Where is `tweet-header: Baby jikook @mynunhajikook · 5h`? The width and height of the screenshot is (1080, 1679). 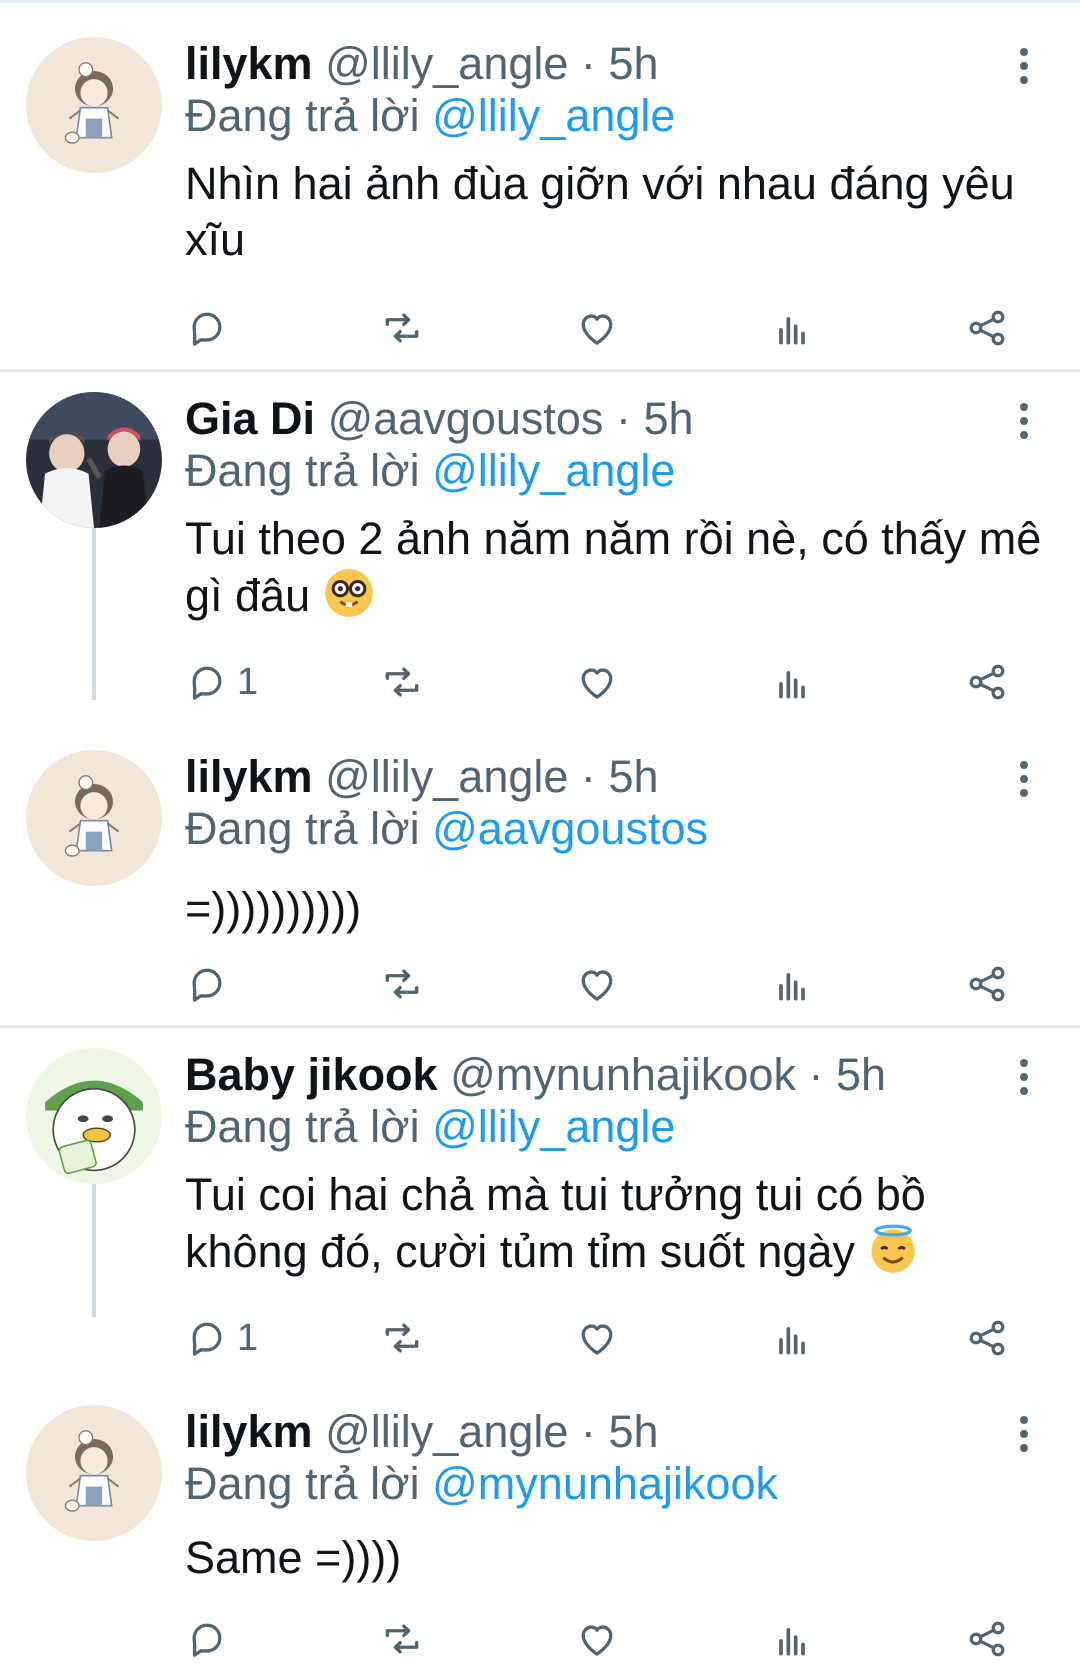 tweet-header: Baby jikook @mynunhajikook · 5h is located at coordinates (535, 1075).